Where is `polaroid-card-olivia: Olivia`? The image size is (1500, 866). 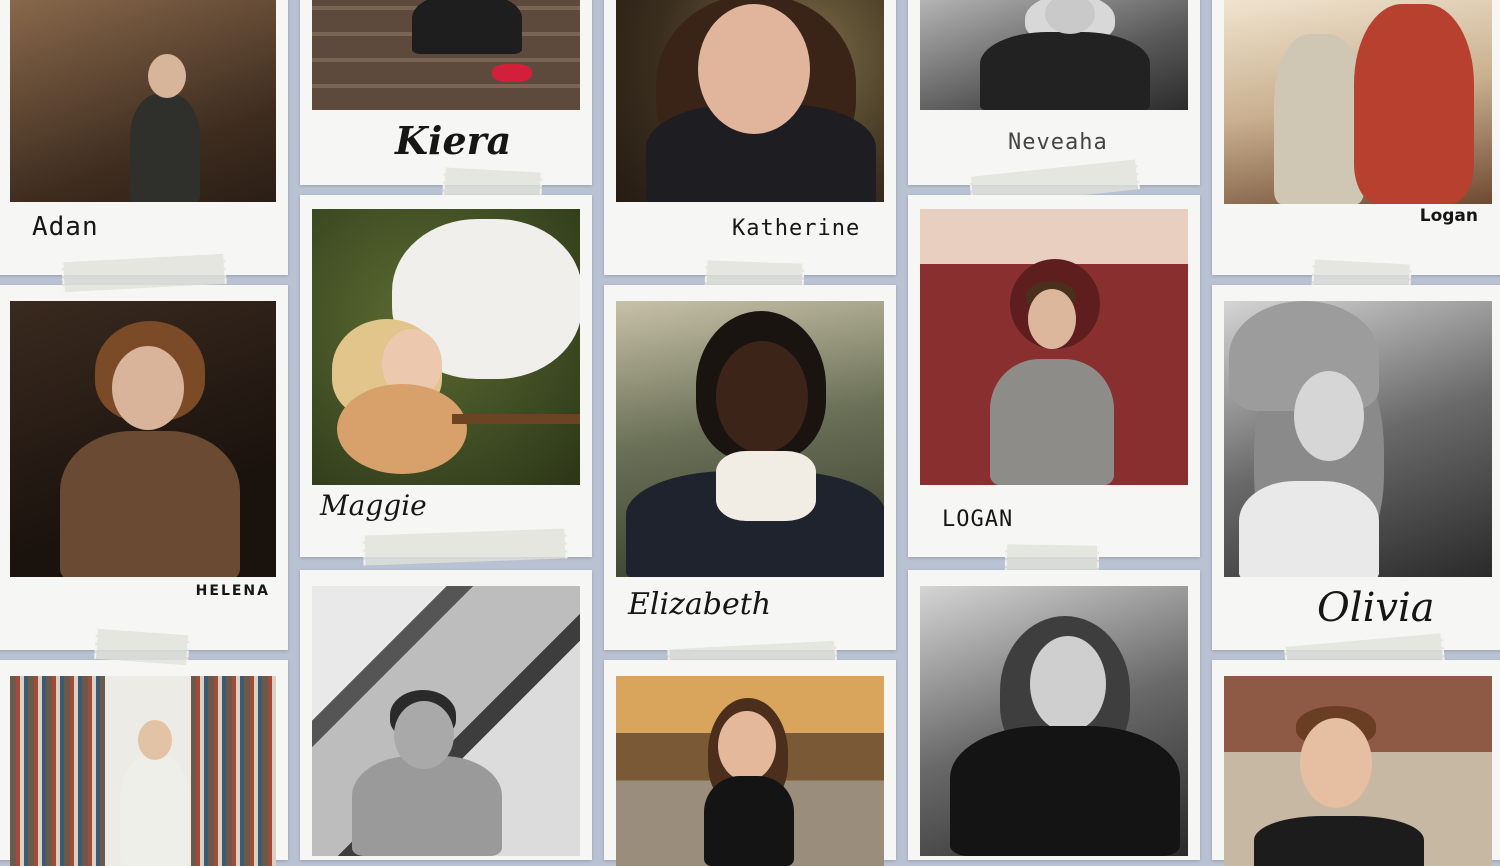 polaroid-card-olivia: Olivia is located at coordinates (1356, 467).